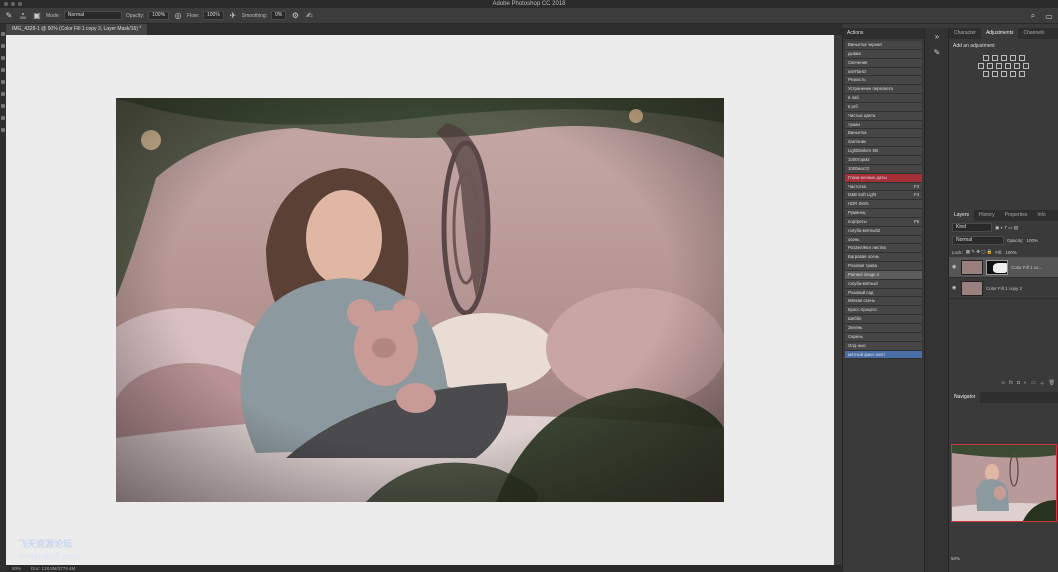 The height and width of the screenshot is (572, 1058). I want to click on brush-preset-picker: ● 300, so click(23, 16).